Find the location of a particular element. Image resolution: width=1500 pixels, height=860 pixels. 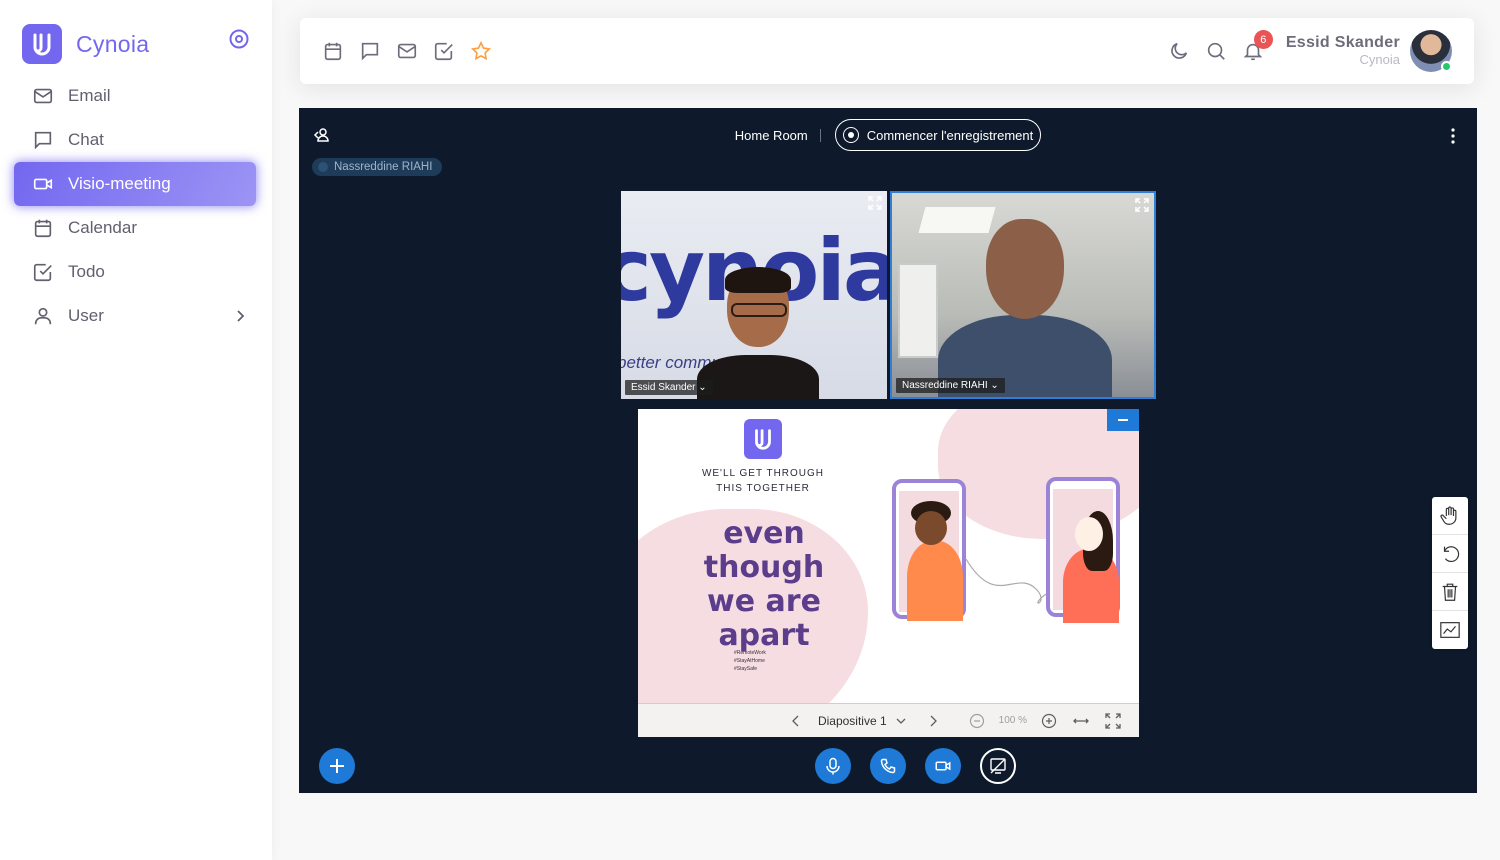

star-icon is located at coordinates (481, 51).